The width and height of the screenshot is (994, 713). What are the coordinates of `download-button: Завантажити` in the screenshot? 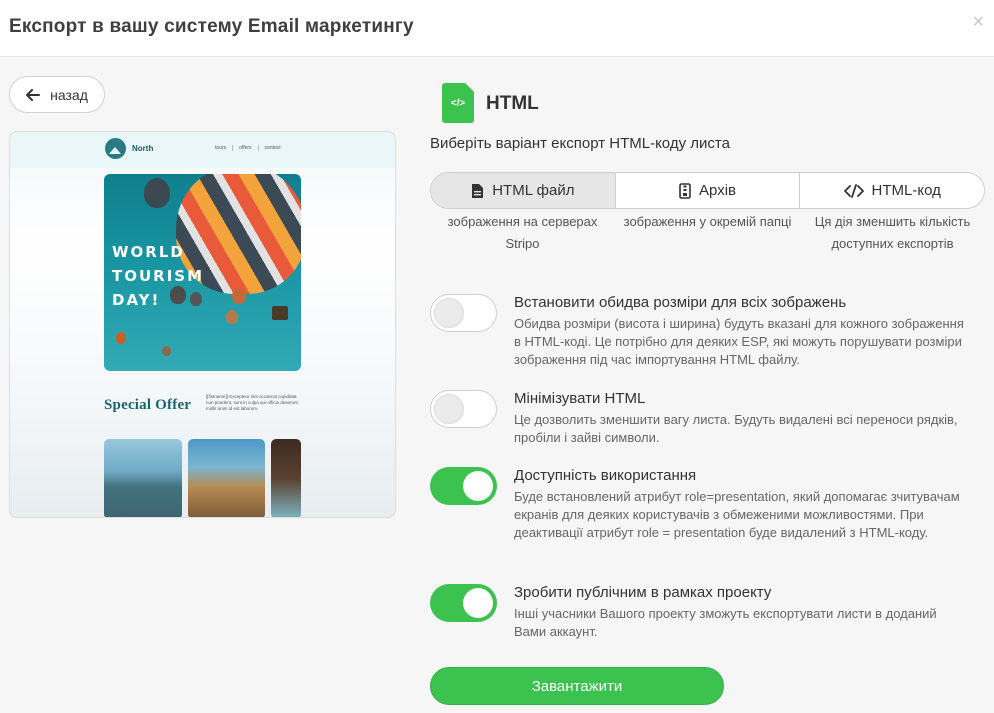 It's located at (577, 686).